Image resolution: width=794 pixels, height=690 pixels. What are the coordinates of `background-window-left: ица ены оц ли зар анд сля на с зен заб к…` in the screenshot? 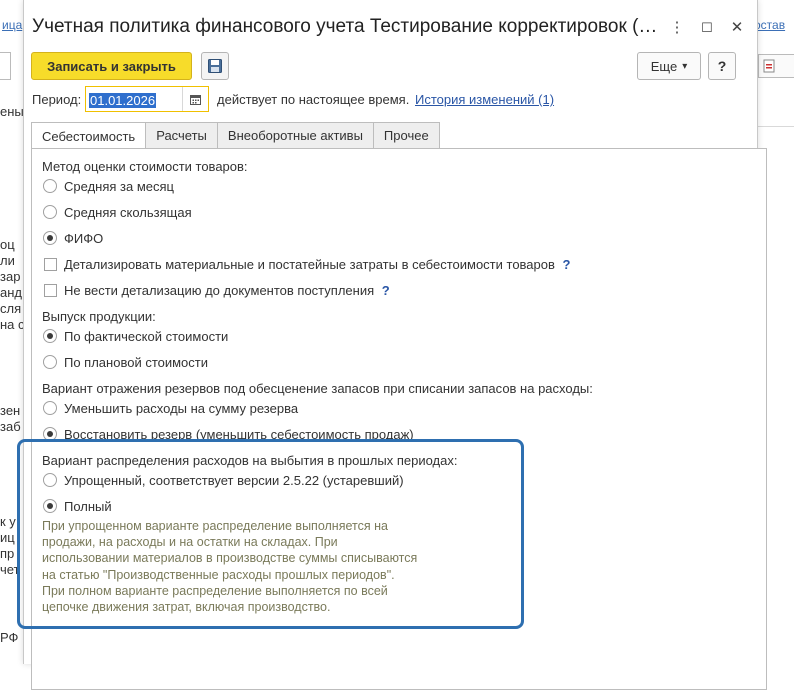 It's located at (12, 332).